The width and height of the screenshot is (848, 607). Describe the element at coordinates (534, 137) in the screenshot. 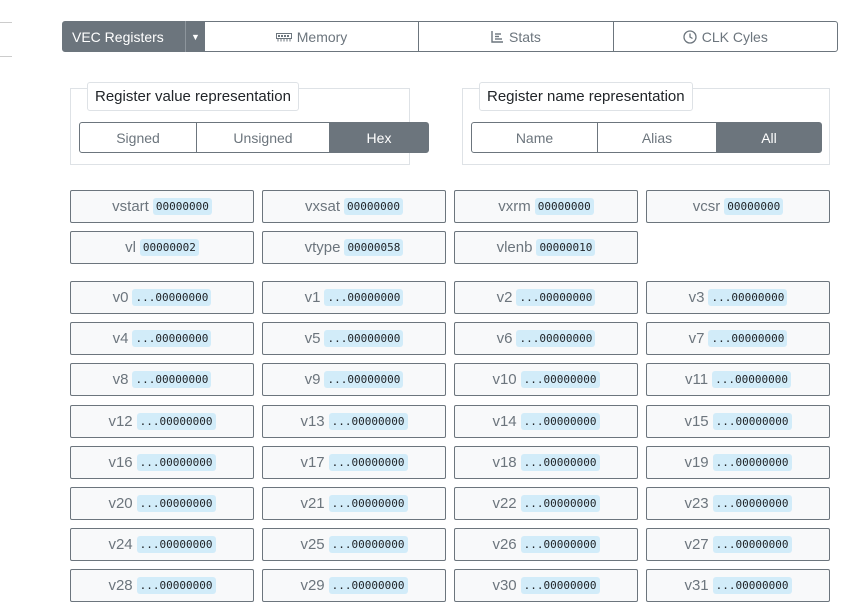

I see `option-name: Name` at that location.